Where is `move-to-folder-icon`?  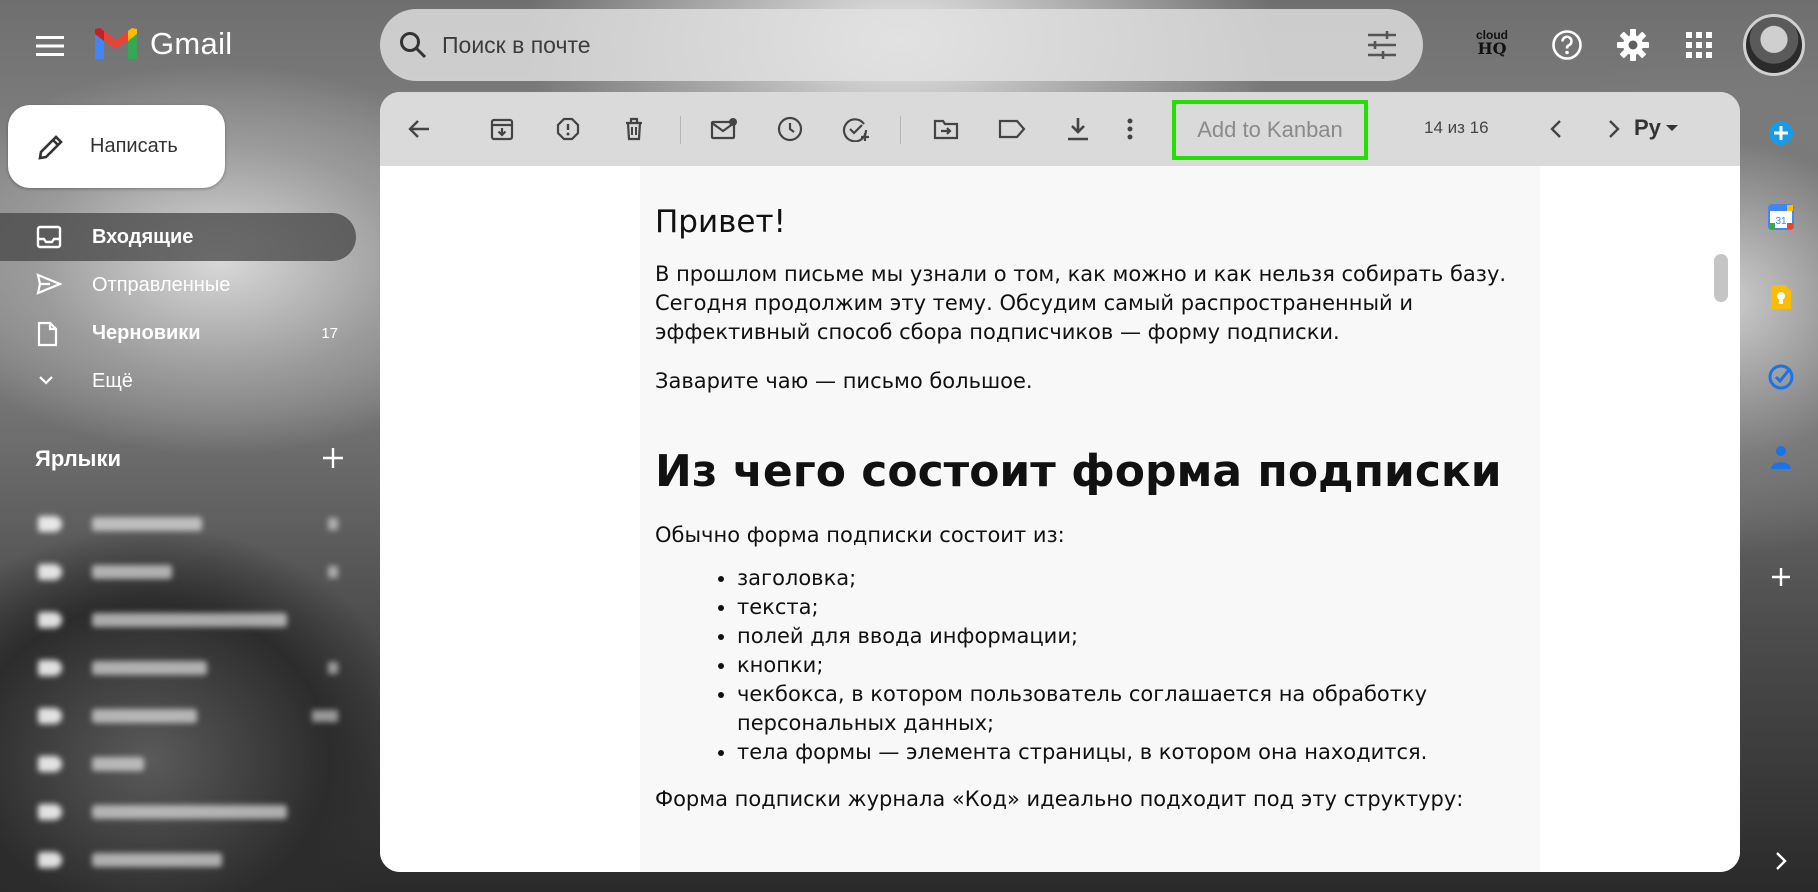
move-to-folder-icon is located at coordinates (946, 129).